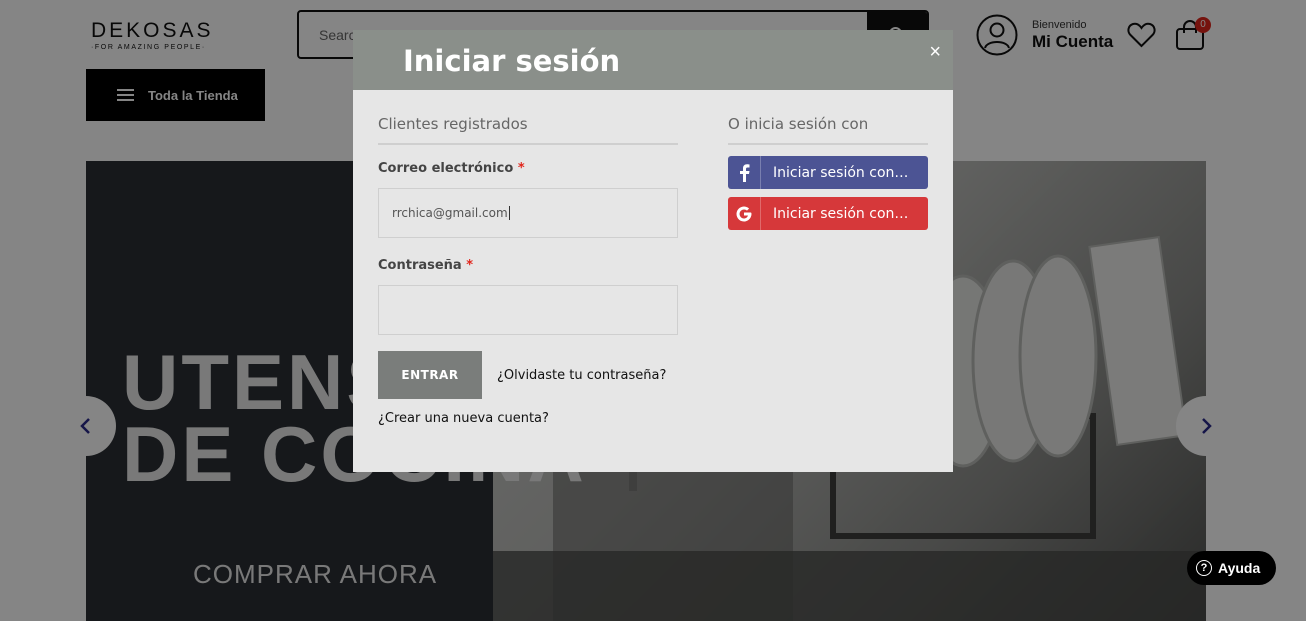 The width and height of the screenshot is (1306, 621). What do you see at coordinates (426, 265) in the screenshot?
I see `password-label: Contraseña *` at bounding box center [426, 265].